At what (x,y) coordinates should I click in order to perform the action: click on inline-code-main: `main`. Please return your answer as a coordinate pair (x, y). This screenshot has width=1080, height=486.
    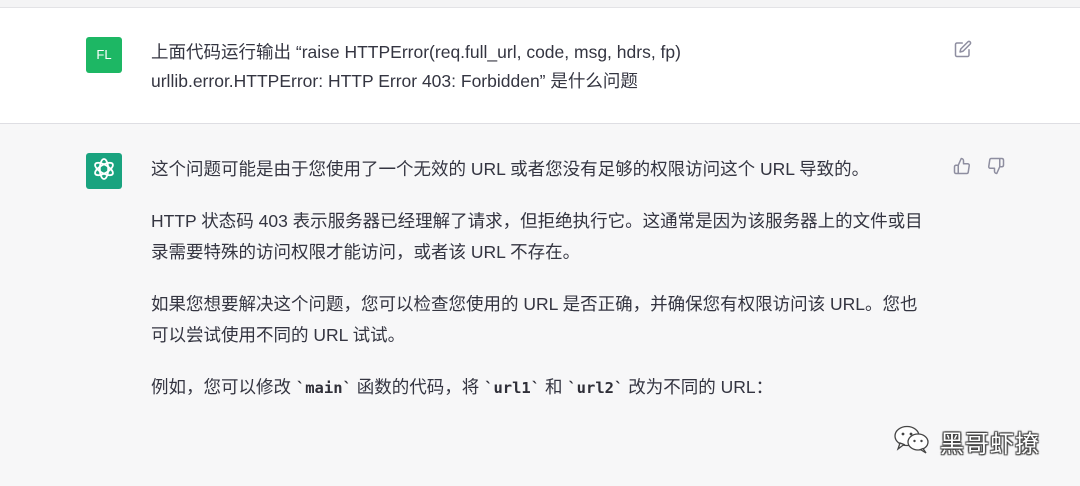
    Looking at the image, I should click on (323, 388).